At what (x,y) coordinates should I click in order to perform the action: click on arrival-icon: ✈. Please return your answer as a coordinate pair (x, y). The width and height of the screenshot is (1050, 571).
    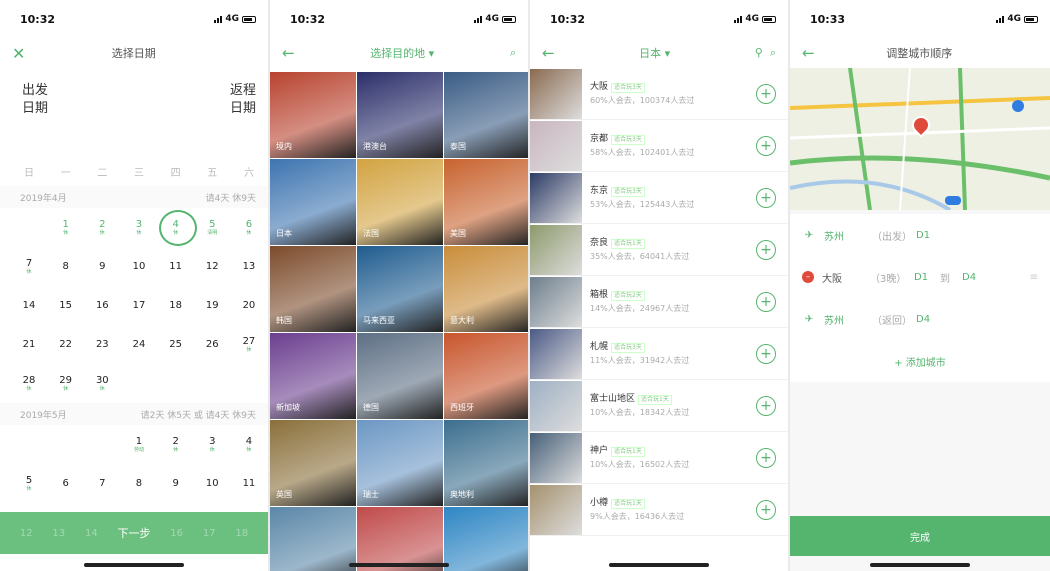
    Looking at the image, I should click on (809, 319).